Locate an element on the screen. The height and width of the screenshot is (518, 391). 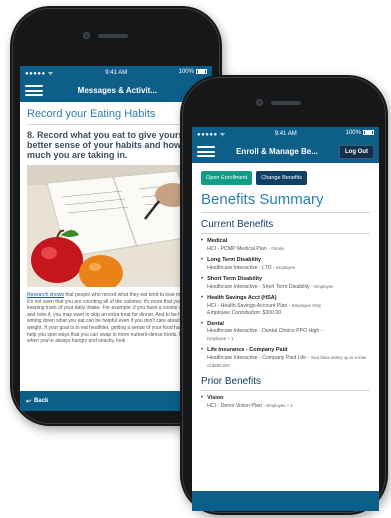
page-title: Benefits Summary is located at coordinates (285, 202).